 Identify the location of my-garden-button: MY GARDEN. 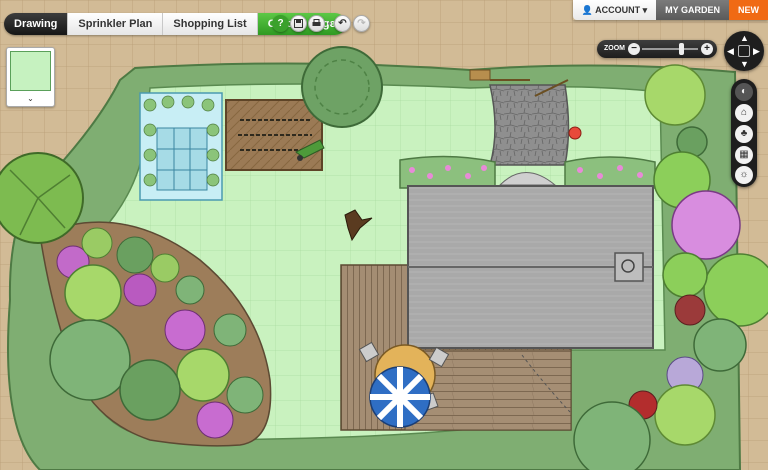
(692, 10).